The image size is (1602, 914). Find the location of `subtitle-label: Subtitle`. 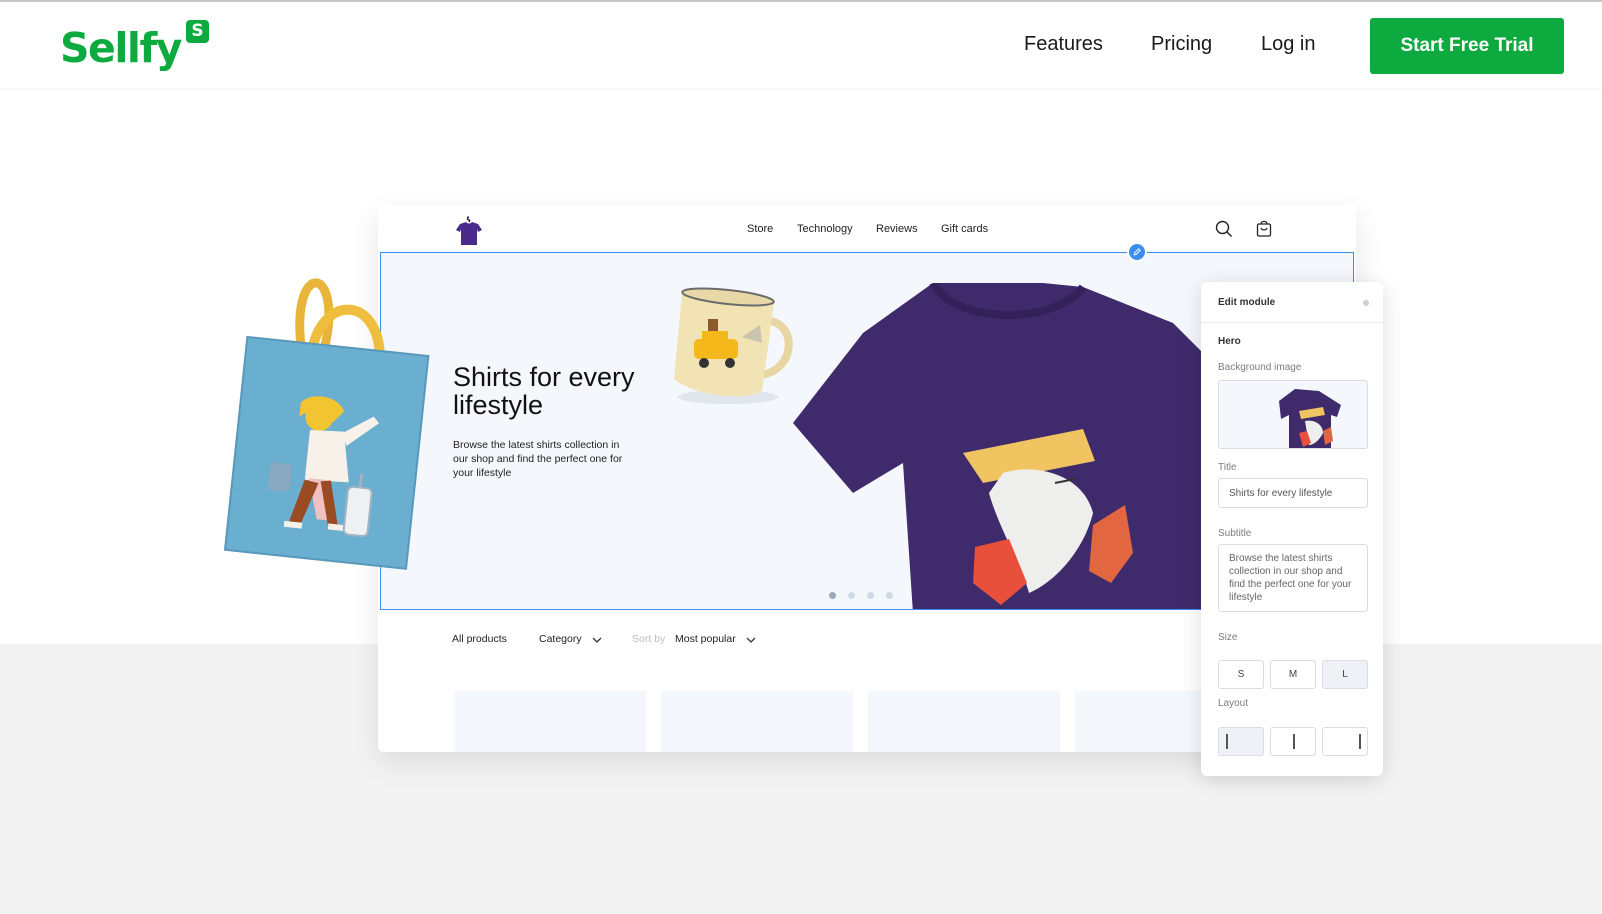

subtitle-label: Subtitle is located at coordinates (1235, 533).